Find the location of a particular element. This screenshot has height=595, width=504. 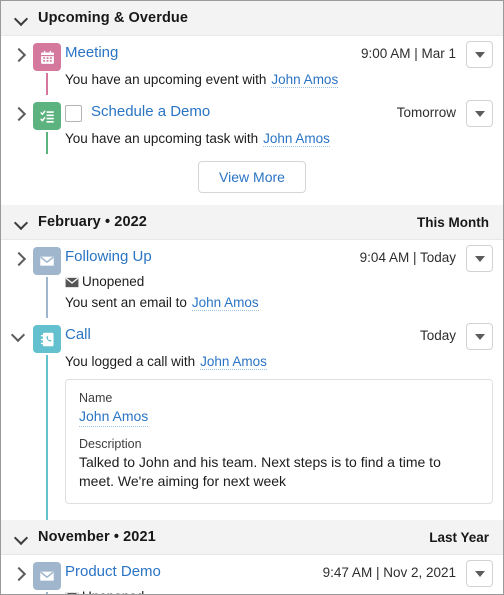

task-complete-checkbox is located at coordinates (73, 113).